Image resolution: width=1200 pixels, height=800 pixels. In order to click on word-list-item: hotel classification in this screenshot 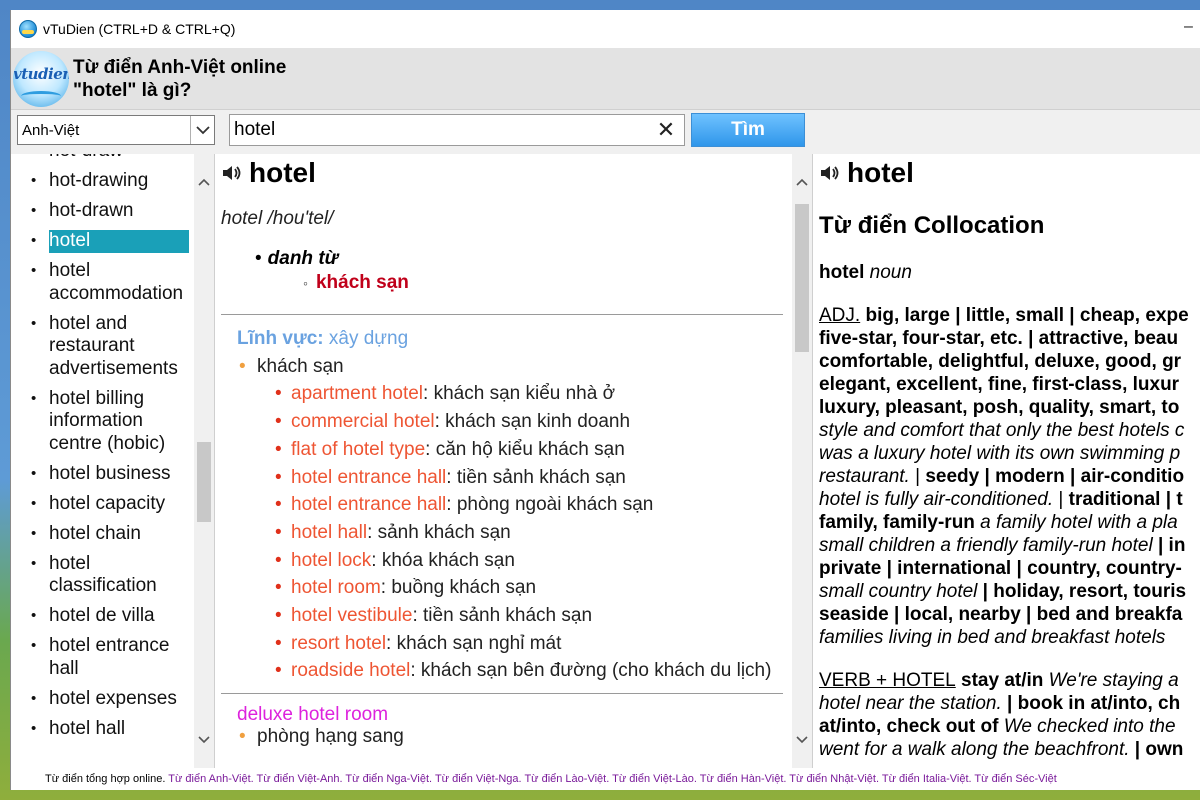, I will do `click(102, 575)`.